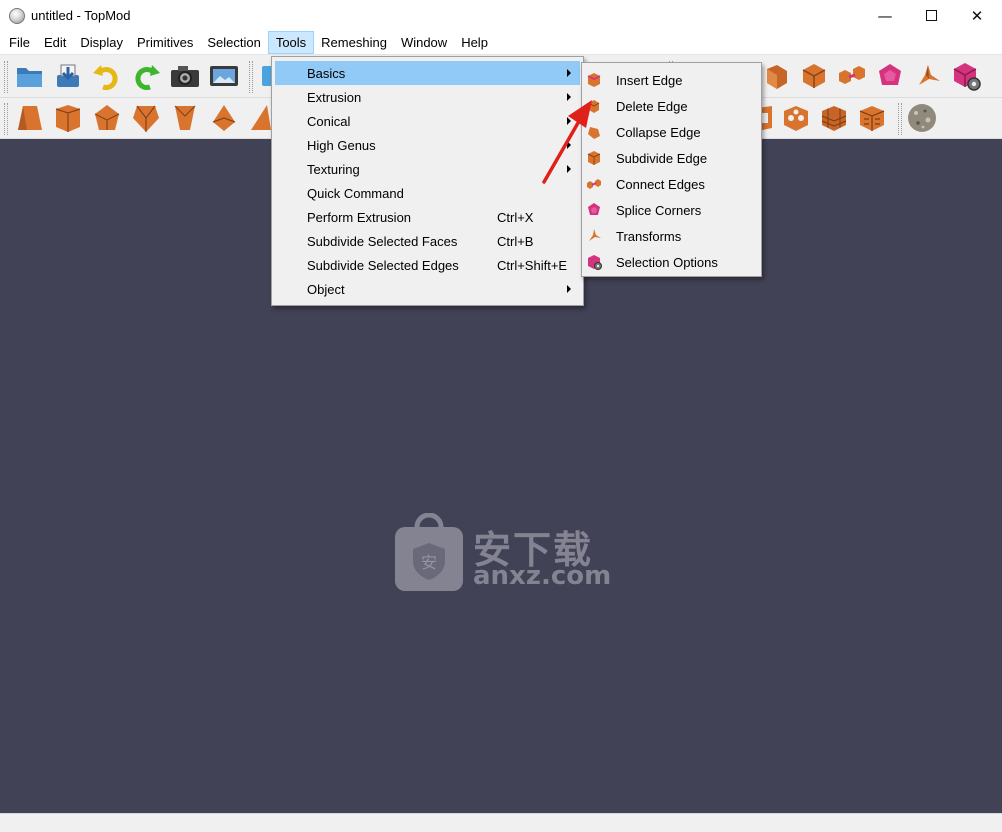 Image resolution: width=1002 pixels, height=832 pixels. I want to click on submenu-delete-edge: Delete Edge, so click(671, 106).